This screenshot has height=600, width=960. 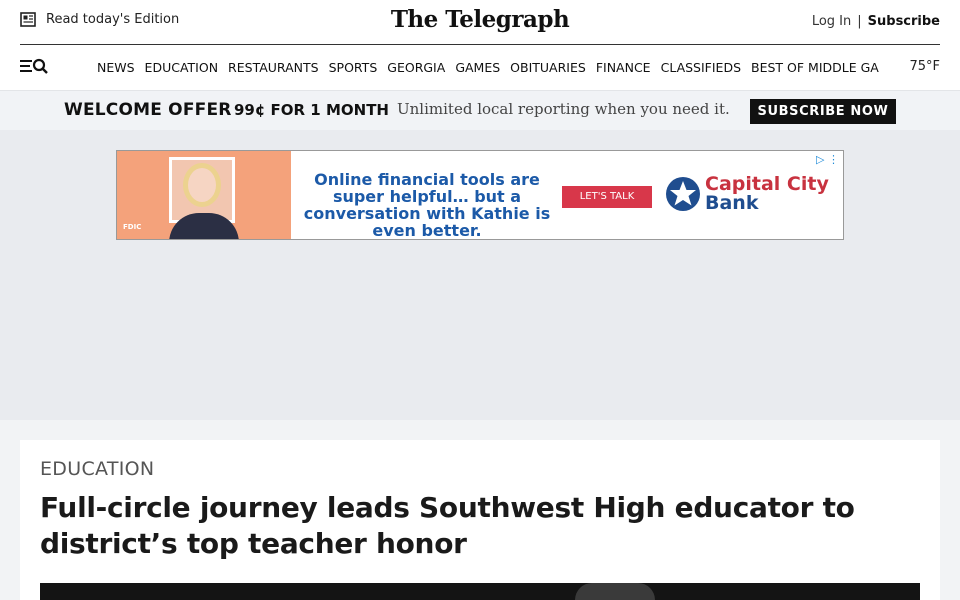 What do you see at coordinates (311, 110) in the screenshot?
I see `offer-price: 99¢ FOR 1 MONTH` at bounding box center [311, 110].